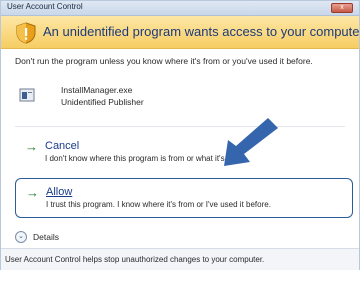 Image resolution: width=360 pixels, height=293 pixels. I want to click on program-file-icon, so click(27, 95).